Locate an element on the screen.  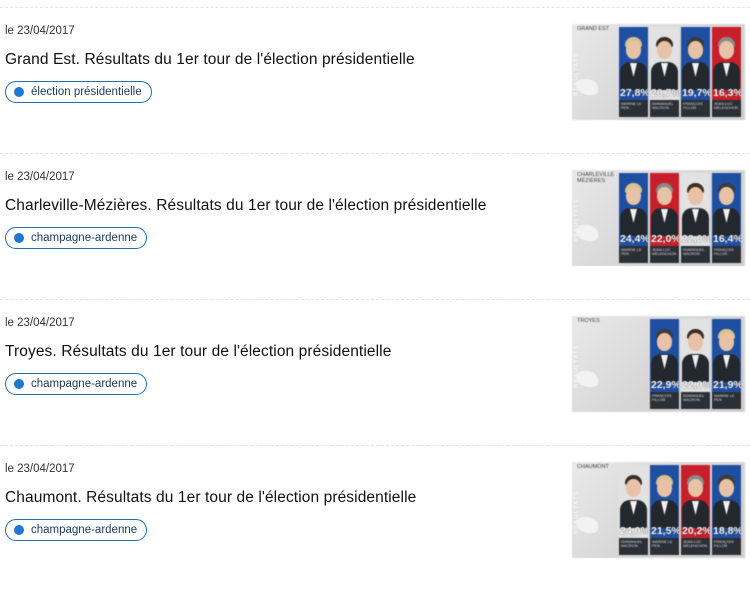
candidate-card: 24,0% EMMANUEL MACRON is located at coordinates (633, 510).